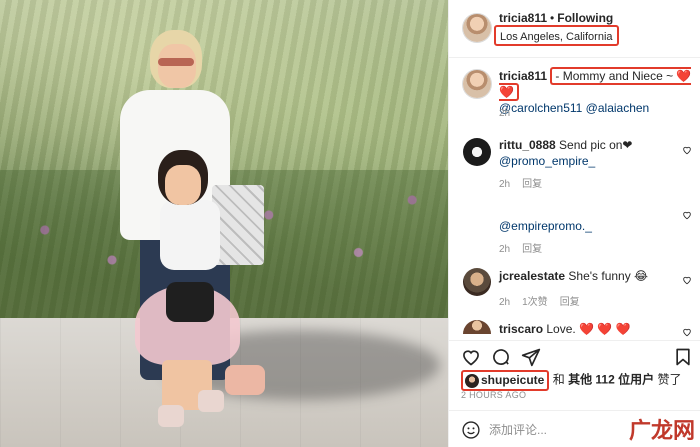 This screenshot has width=700, height=447. What do you see at coordinates (171, 416) in the screenshot?
I see `child-shoe-left` at bounding box center [171, 416].